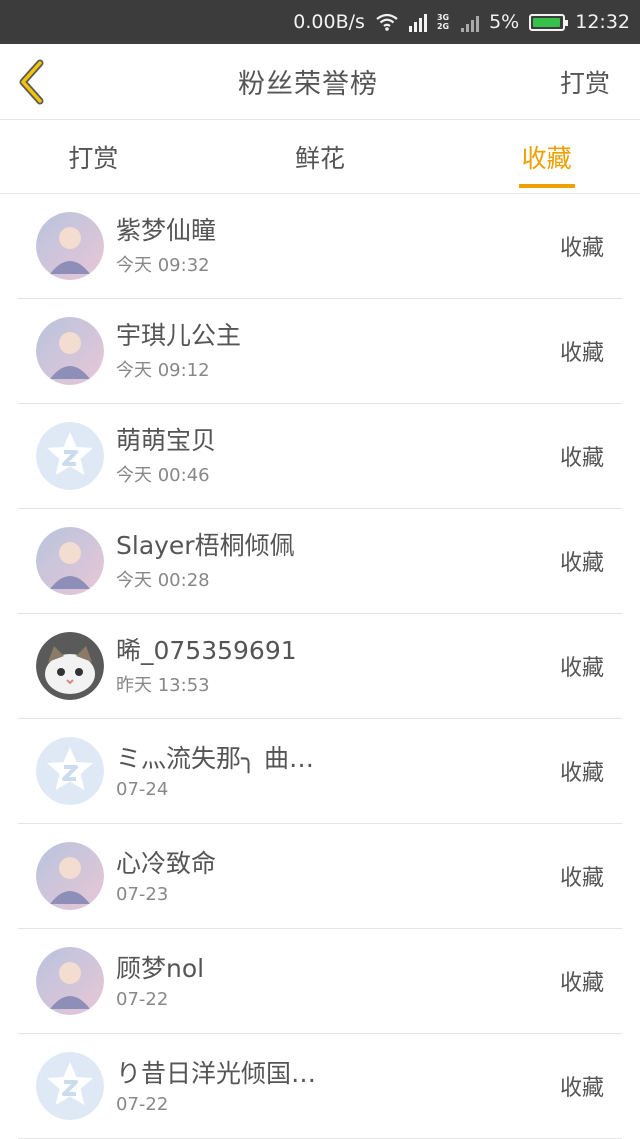 Image resolution: width=640 pixels, height=1139 pixels. Describe the element at coordinates (205, 545) in the screenshot. I see `user-name: Slayer梧桐倾佩` at that location.